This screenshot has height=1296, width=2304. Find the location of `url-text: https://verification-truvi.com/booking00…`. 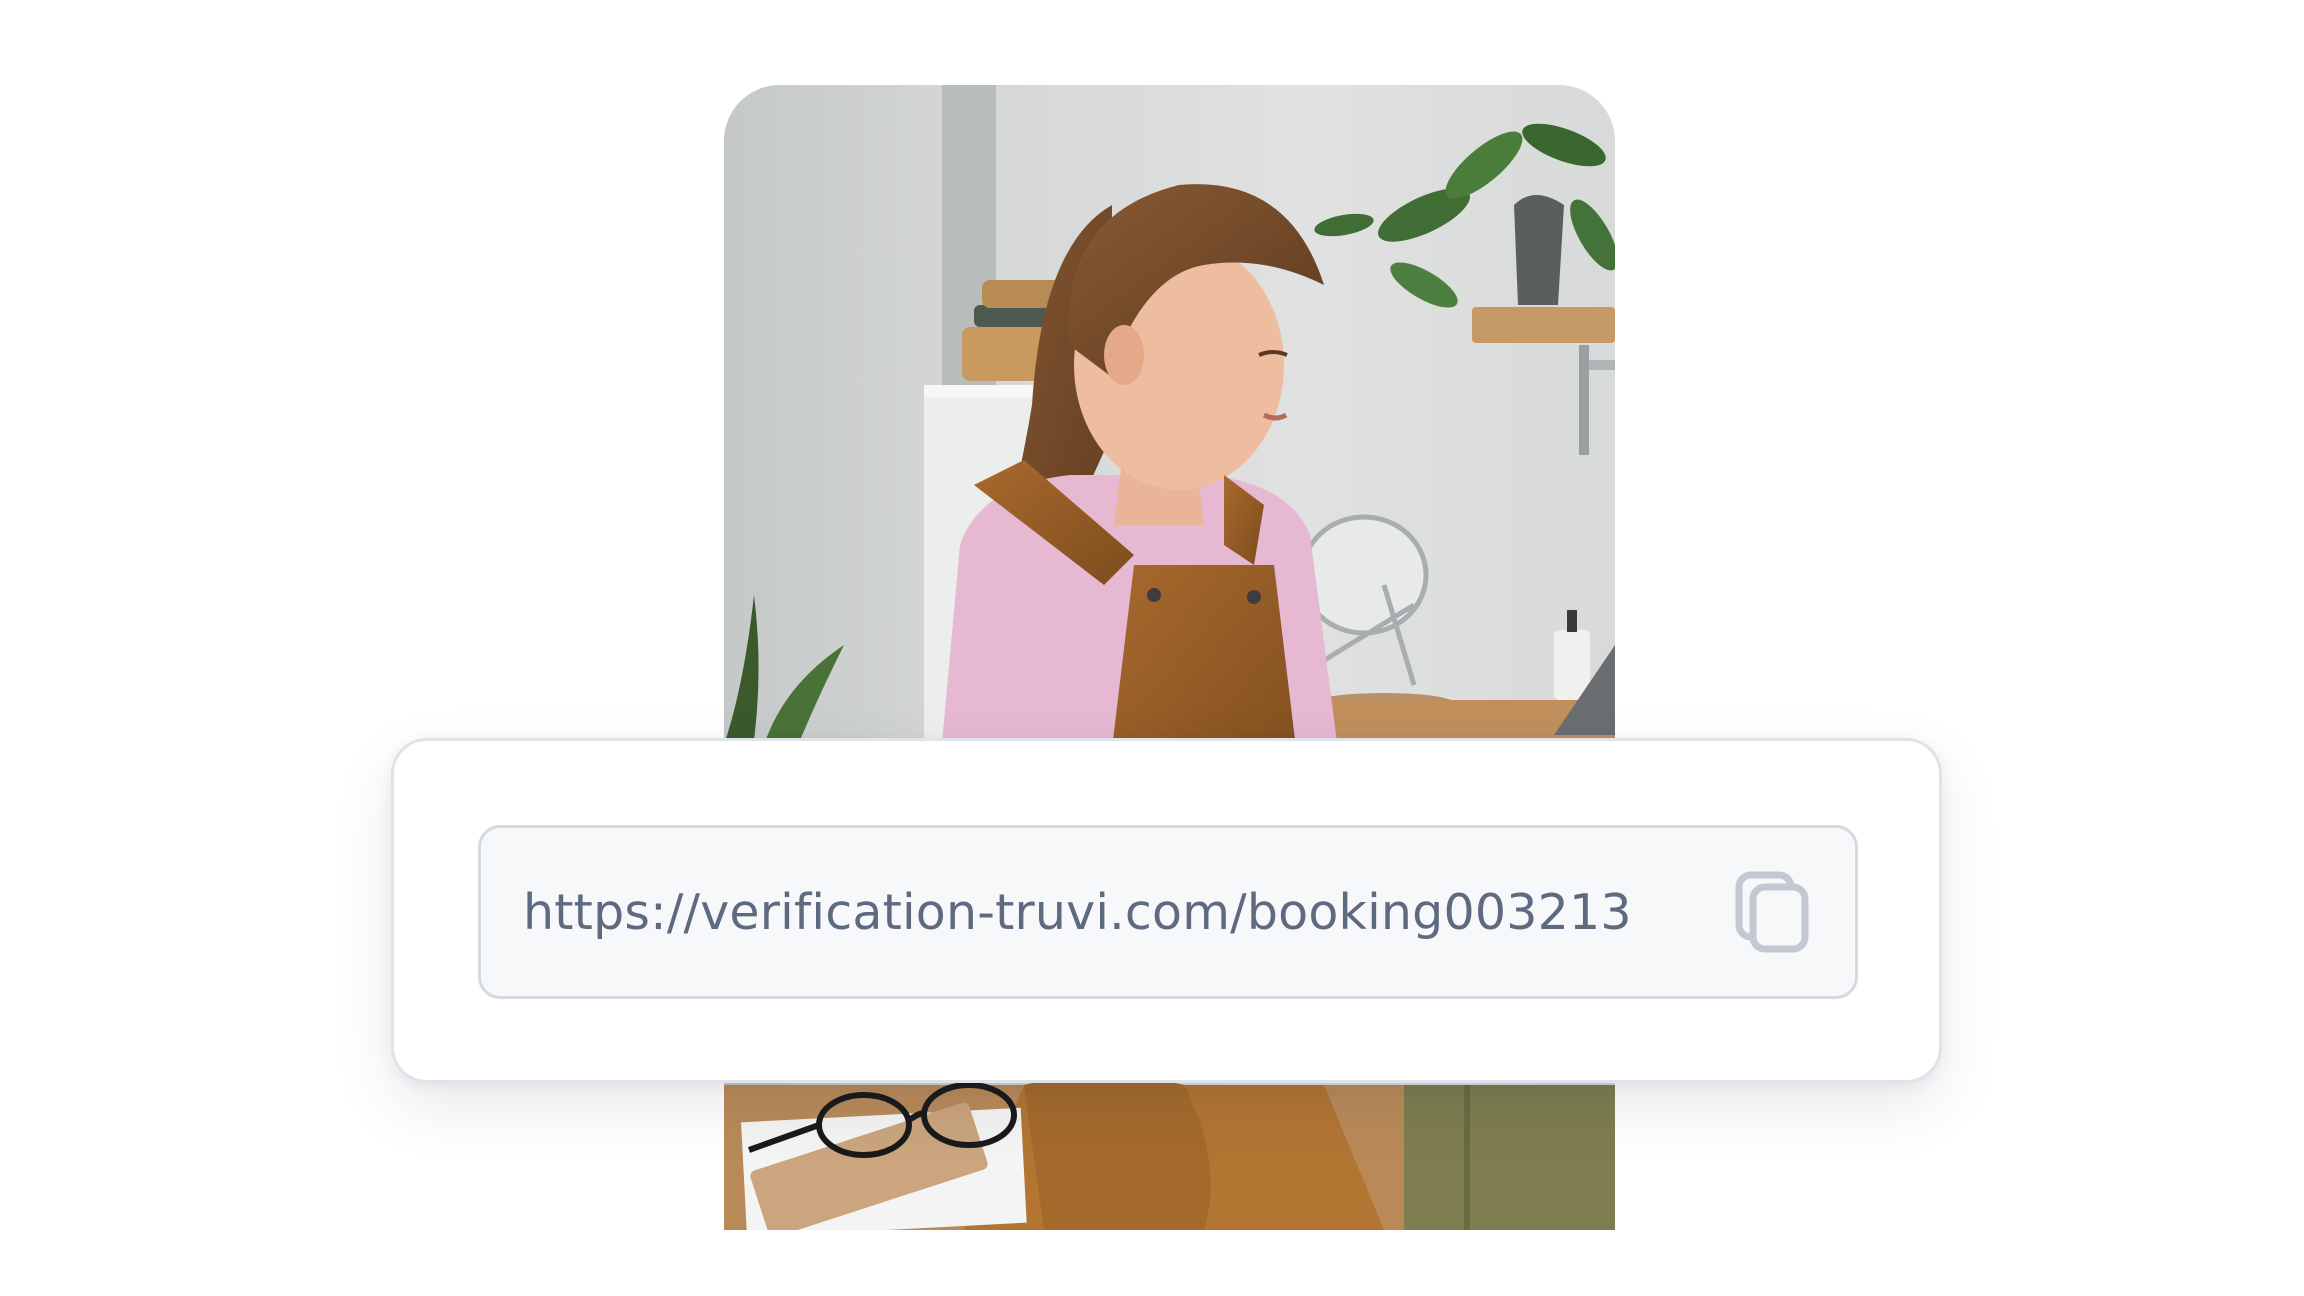

url-text: https://verification-truvi.com/booking00… is located at coordinates (1127, 912).